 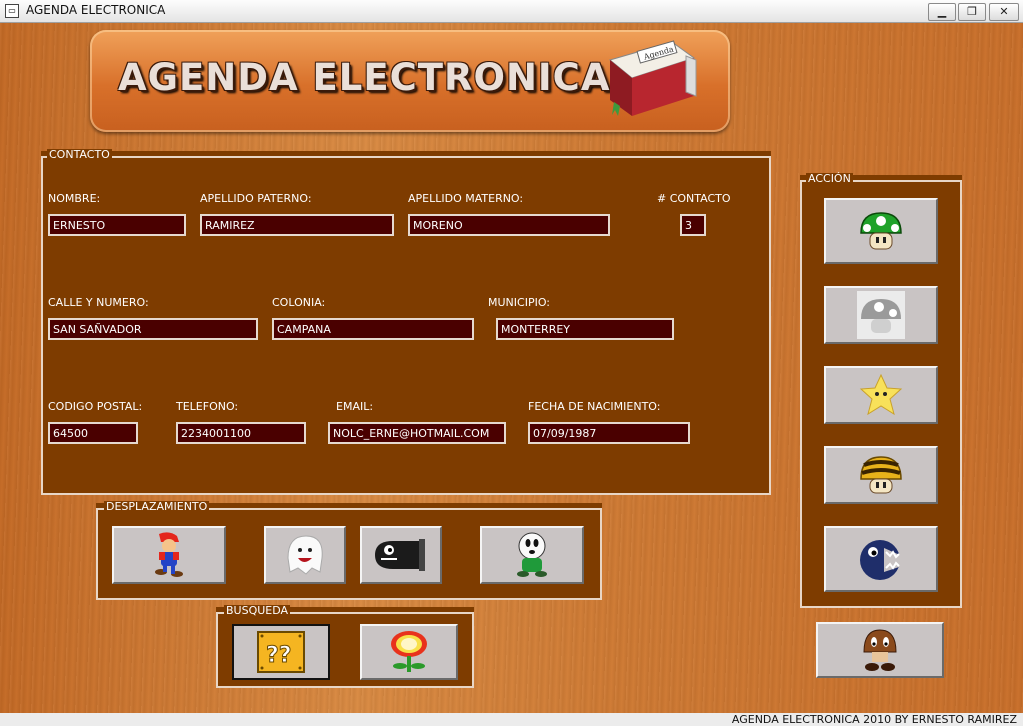 I want to click on bullet-bill-icon, so click(x=400, y=555).